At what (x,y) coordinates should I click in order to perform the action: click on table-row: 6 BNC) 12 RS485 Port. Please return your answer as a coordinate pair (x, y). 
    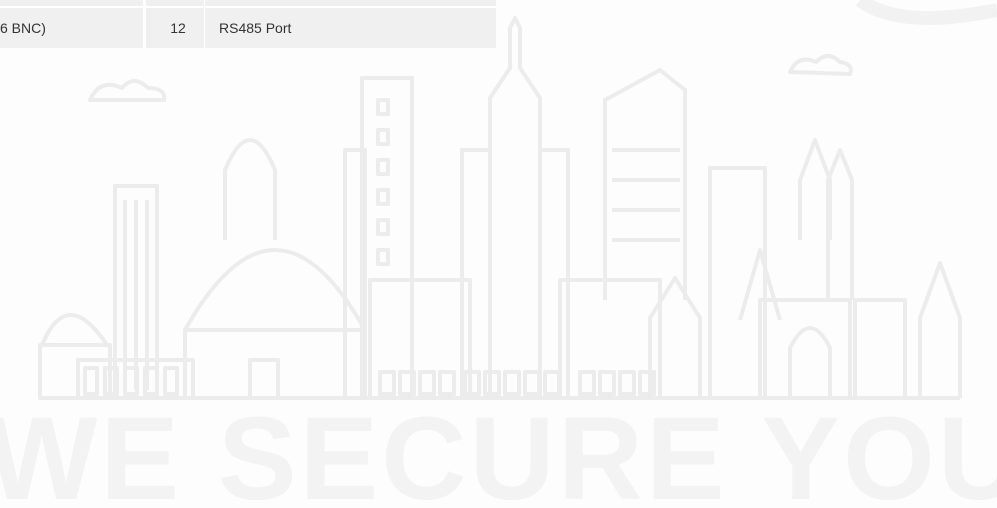
    Looking at the image, I should click on (248, 28).